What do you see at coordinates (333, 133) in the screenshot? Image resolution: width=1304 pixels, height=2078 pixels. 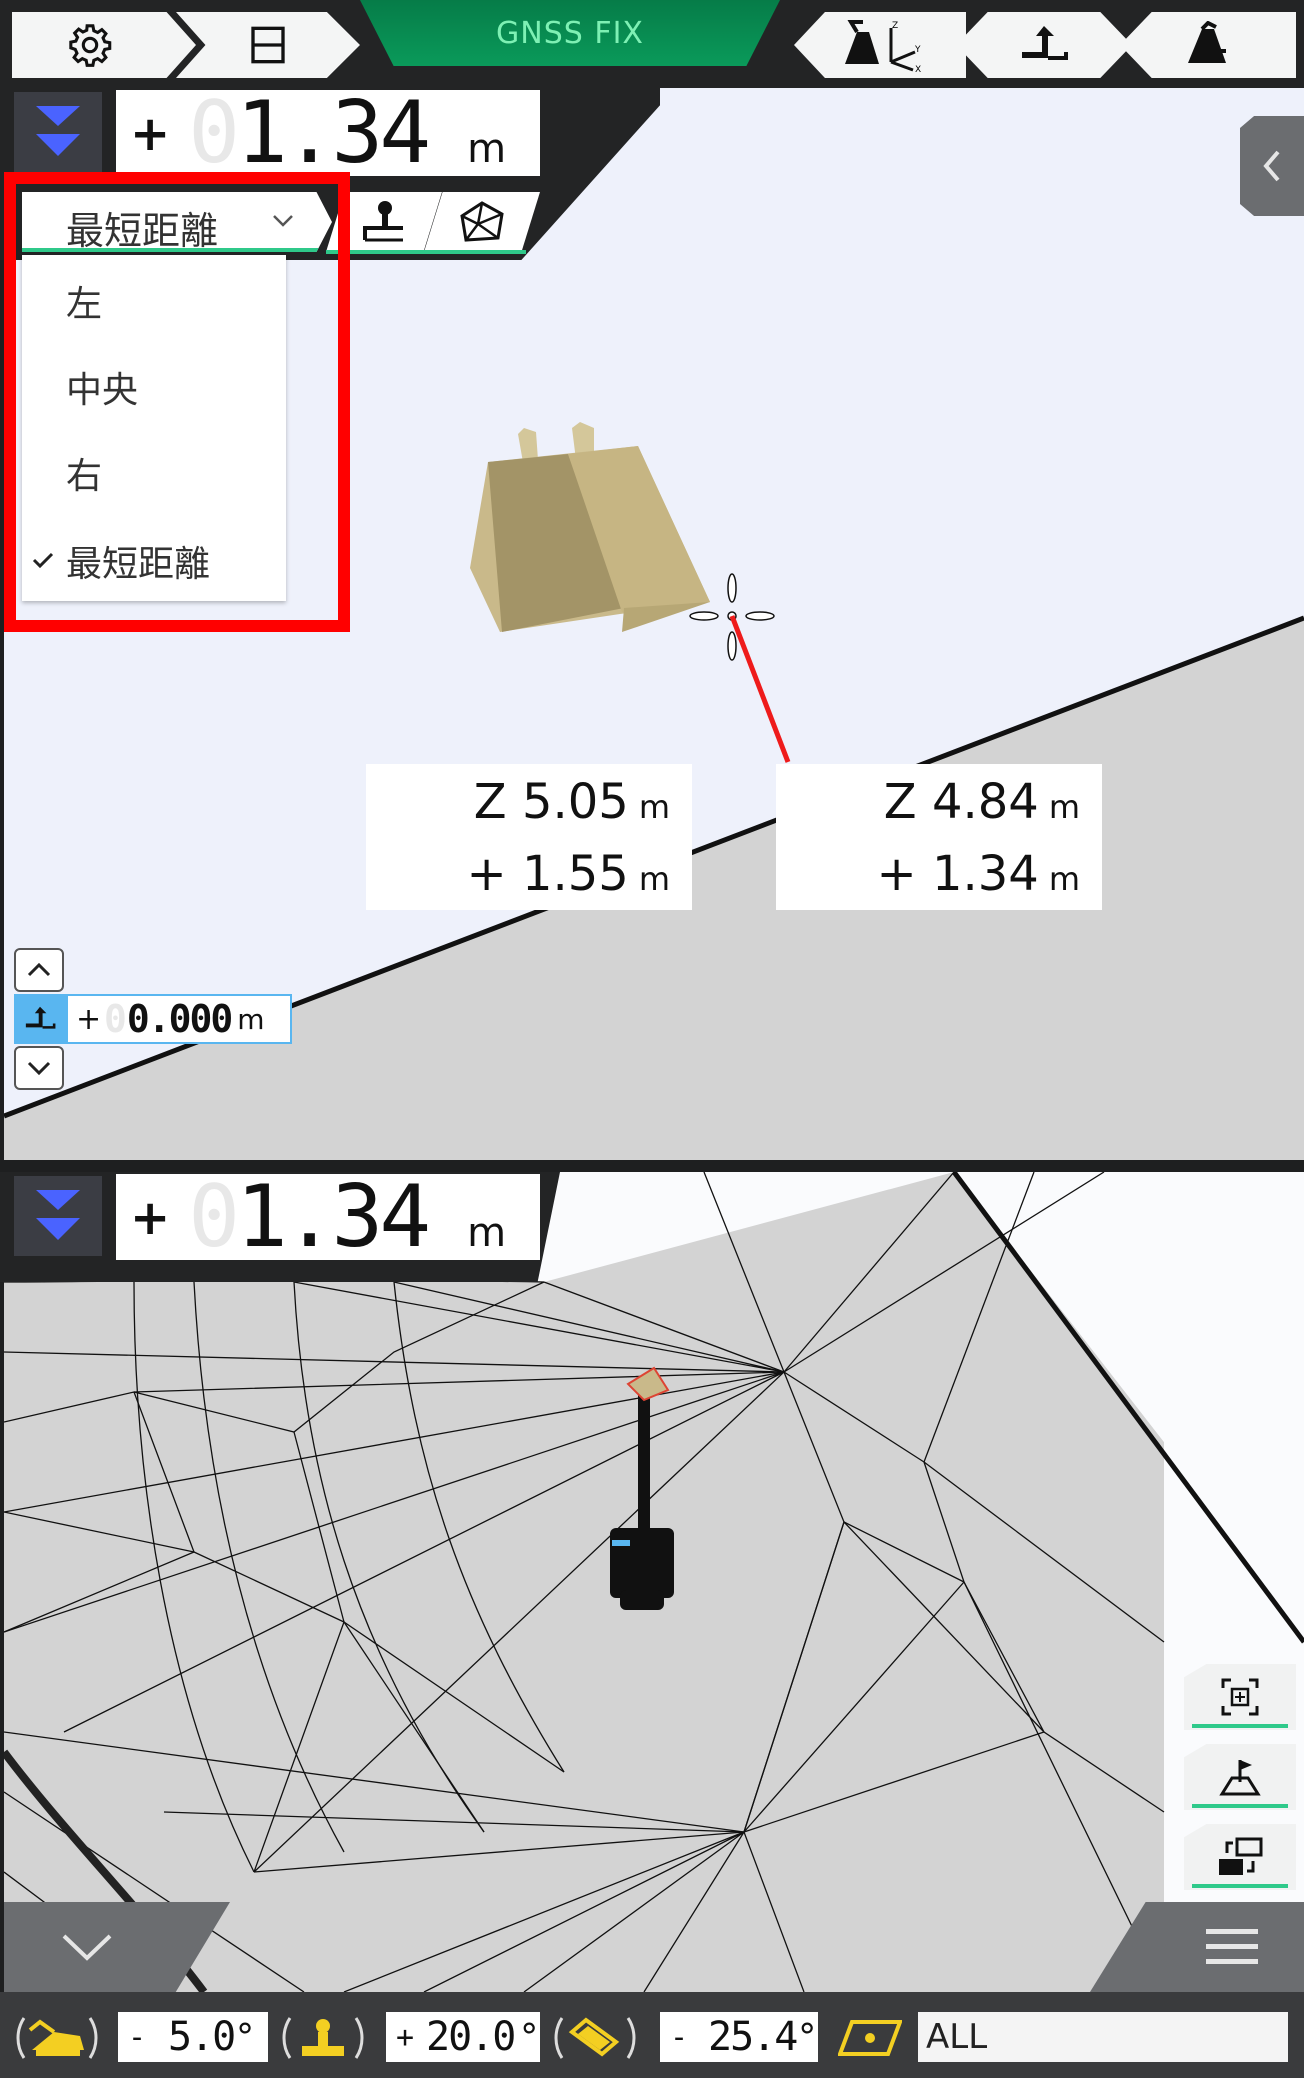 I see `upper-readout-value: 1.34` at bounding box center [333, 133].